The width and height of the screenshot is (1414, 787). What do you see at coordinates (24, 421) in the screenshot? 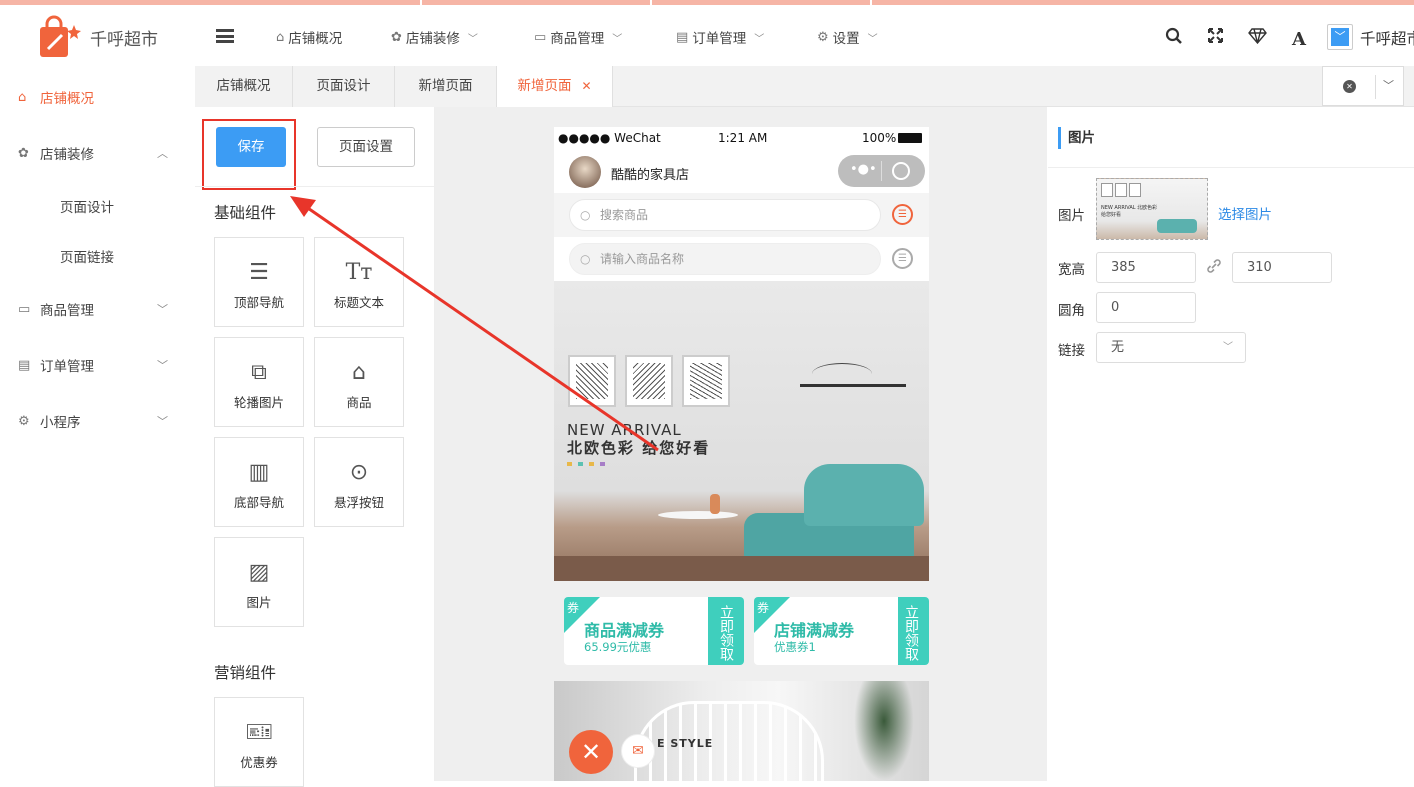
I see `gear-icon: ⚙` at bounding box center [24, 421].